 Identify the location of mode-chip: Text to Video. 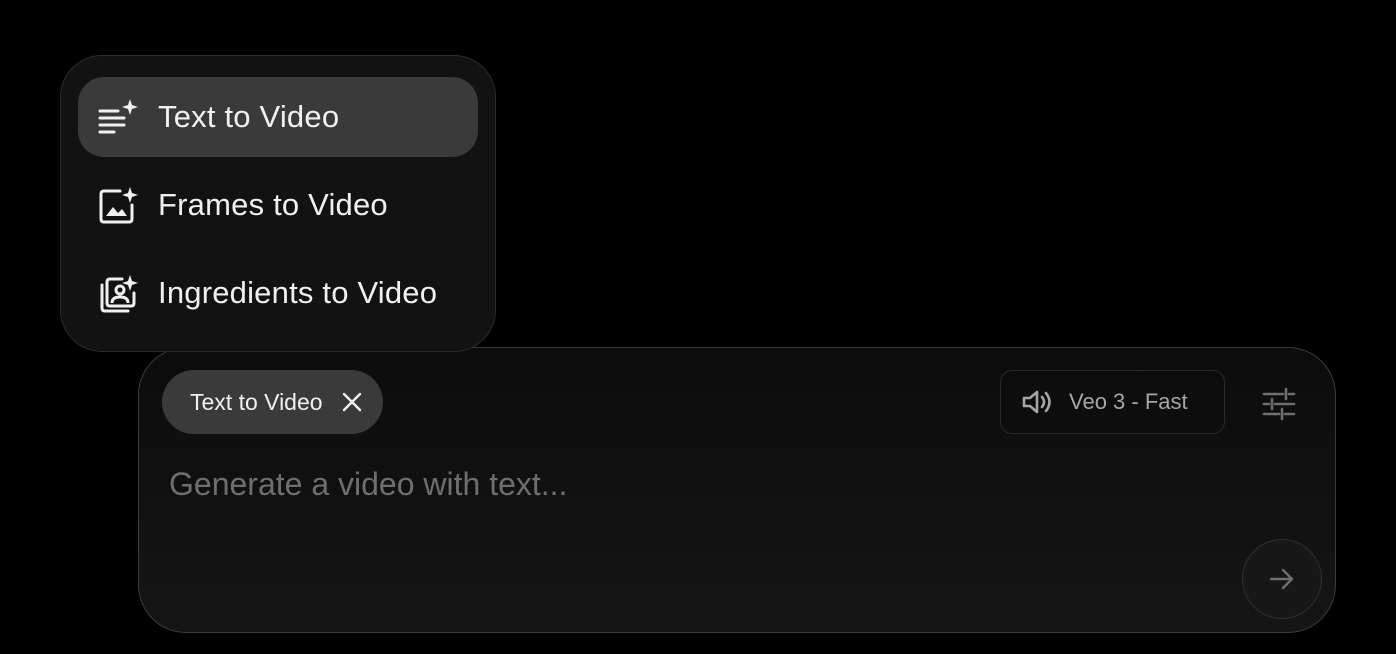
(272, 402).